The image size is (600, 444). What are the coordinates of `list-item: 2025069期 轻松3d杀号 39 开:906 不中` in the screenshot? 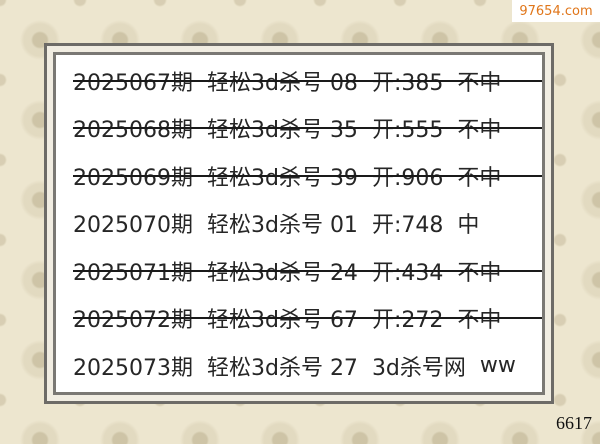 It's located at (299, 176).